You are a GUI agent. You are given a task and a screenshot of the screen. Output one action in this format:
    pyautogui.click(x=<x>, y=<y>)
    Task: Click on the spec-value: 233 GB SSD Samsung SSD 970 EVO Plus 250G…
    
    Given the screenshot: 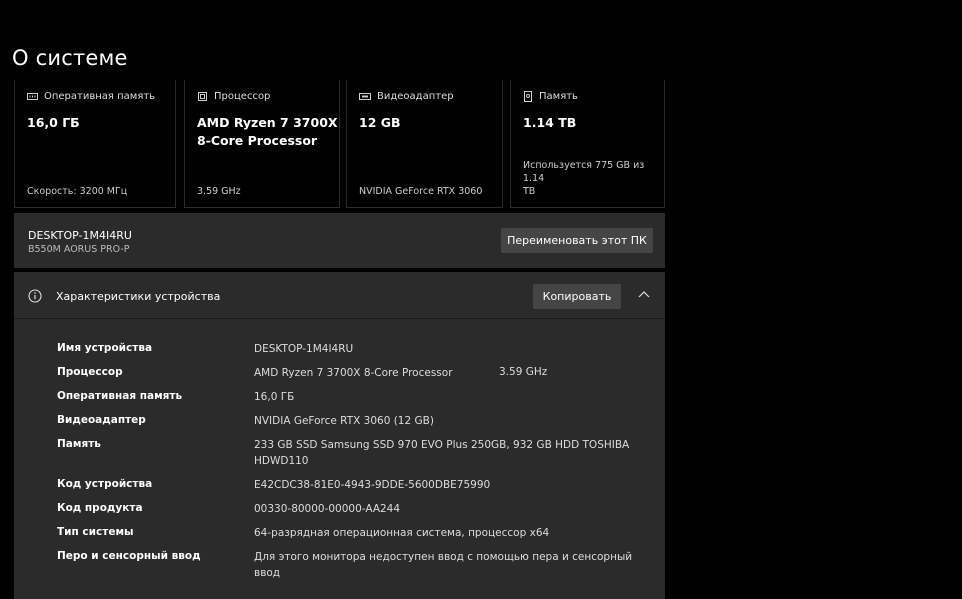 What is the action you would take?
    pyautogui.click(x=442, y=453)
    